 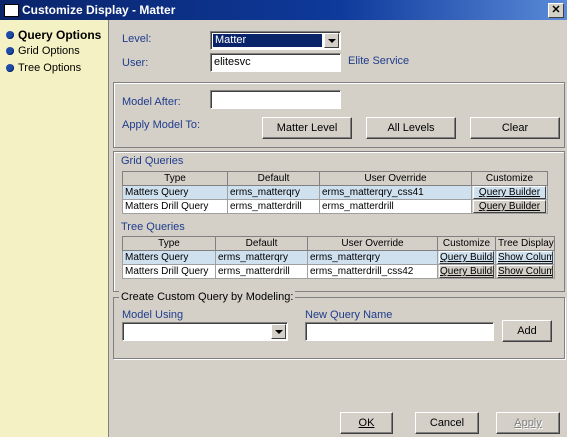 I want to click on sidebar-item-tree-options: Tree Options, so click(x=43, y=68).